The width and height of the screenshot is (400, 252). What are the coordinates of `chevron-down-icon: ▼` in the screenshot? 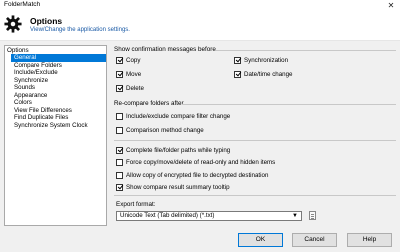 It's located at (295, 216).